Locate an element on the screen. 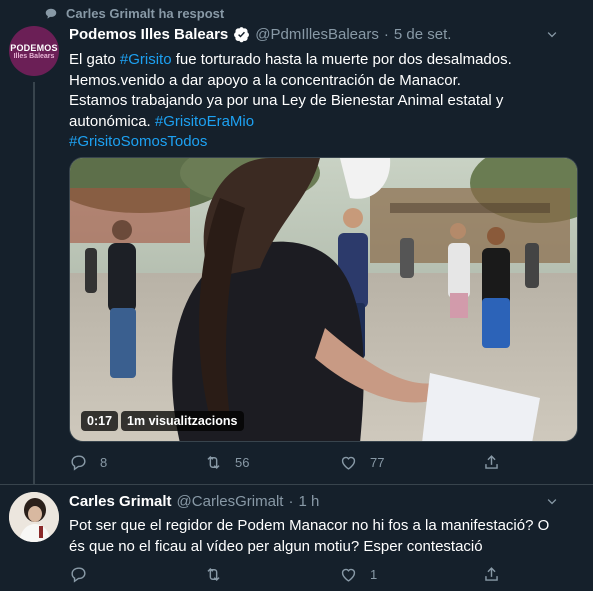 The height and width of the screenshot is (591, 593). retweet-context: Carles Grimalt ha respost is located at coordinates (134, 13).